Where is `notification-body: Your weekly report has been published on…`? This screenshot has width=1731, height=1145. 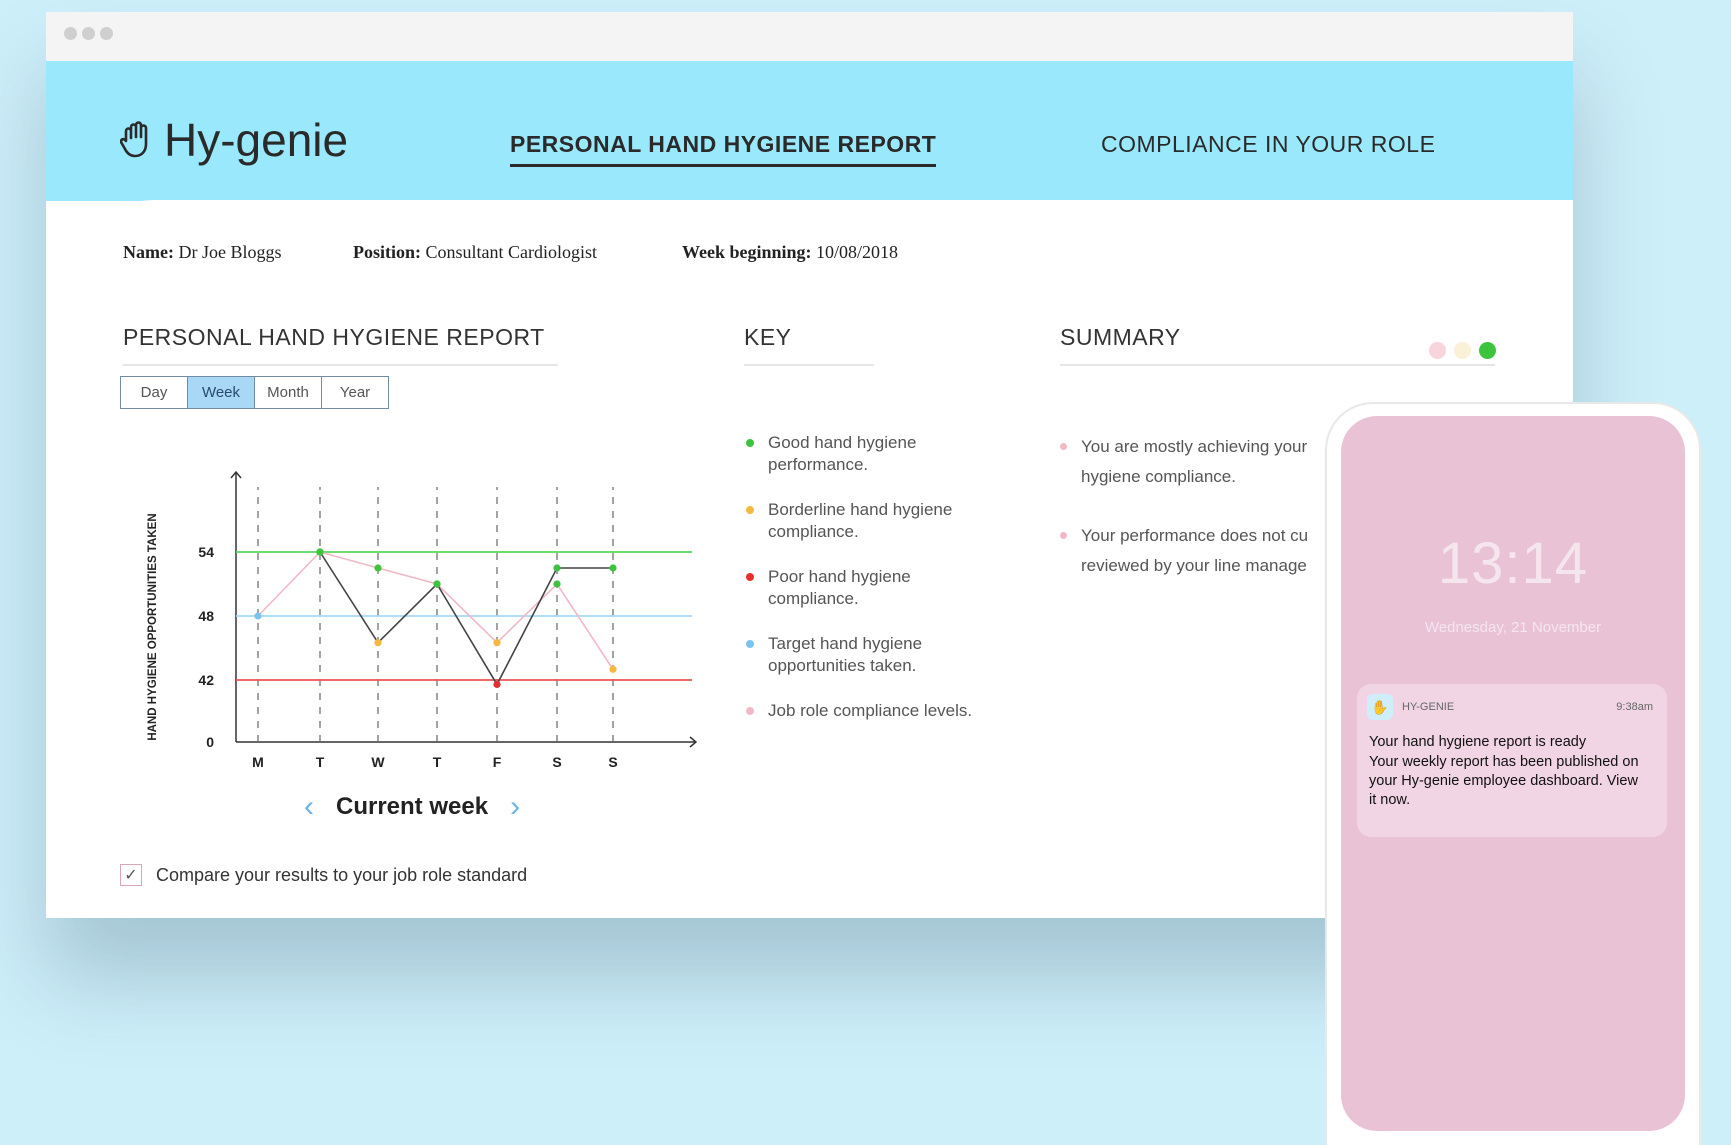 notification-body: Your weekly report has been published on… is located at coordinates (1504, 781).